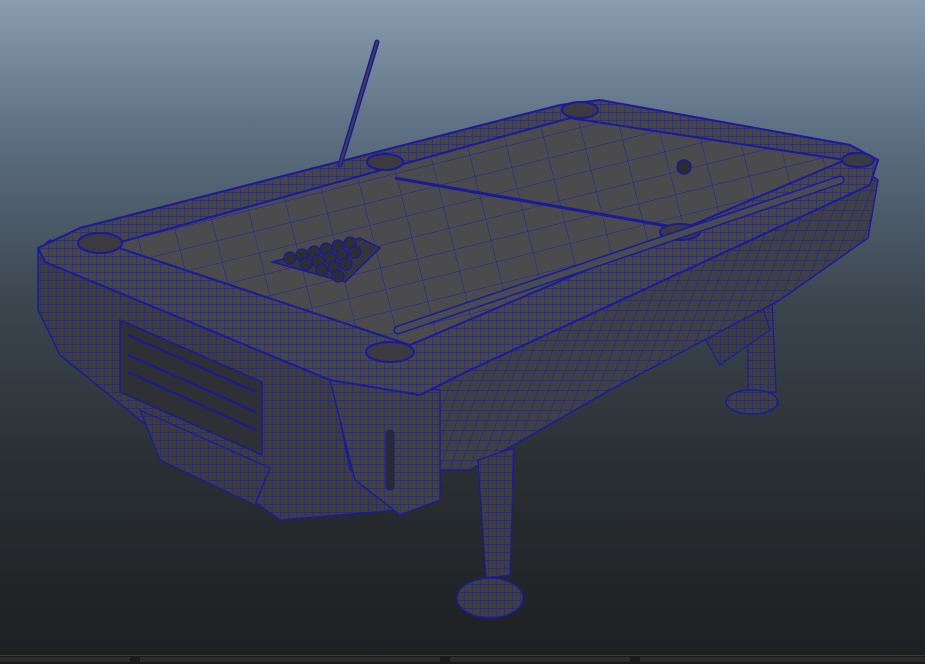 This screenshot has height=664, width=925. I want to click on viewport-status-strip, so click(462, 659).